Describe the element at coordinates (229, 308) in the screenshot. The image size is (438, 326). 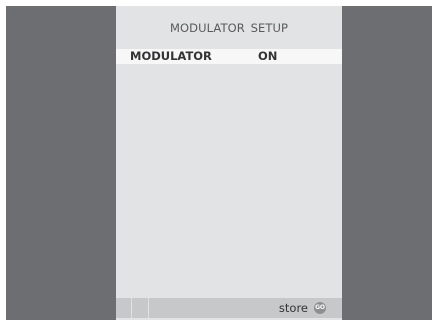
I see `status-bar: store GO` at that location.